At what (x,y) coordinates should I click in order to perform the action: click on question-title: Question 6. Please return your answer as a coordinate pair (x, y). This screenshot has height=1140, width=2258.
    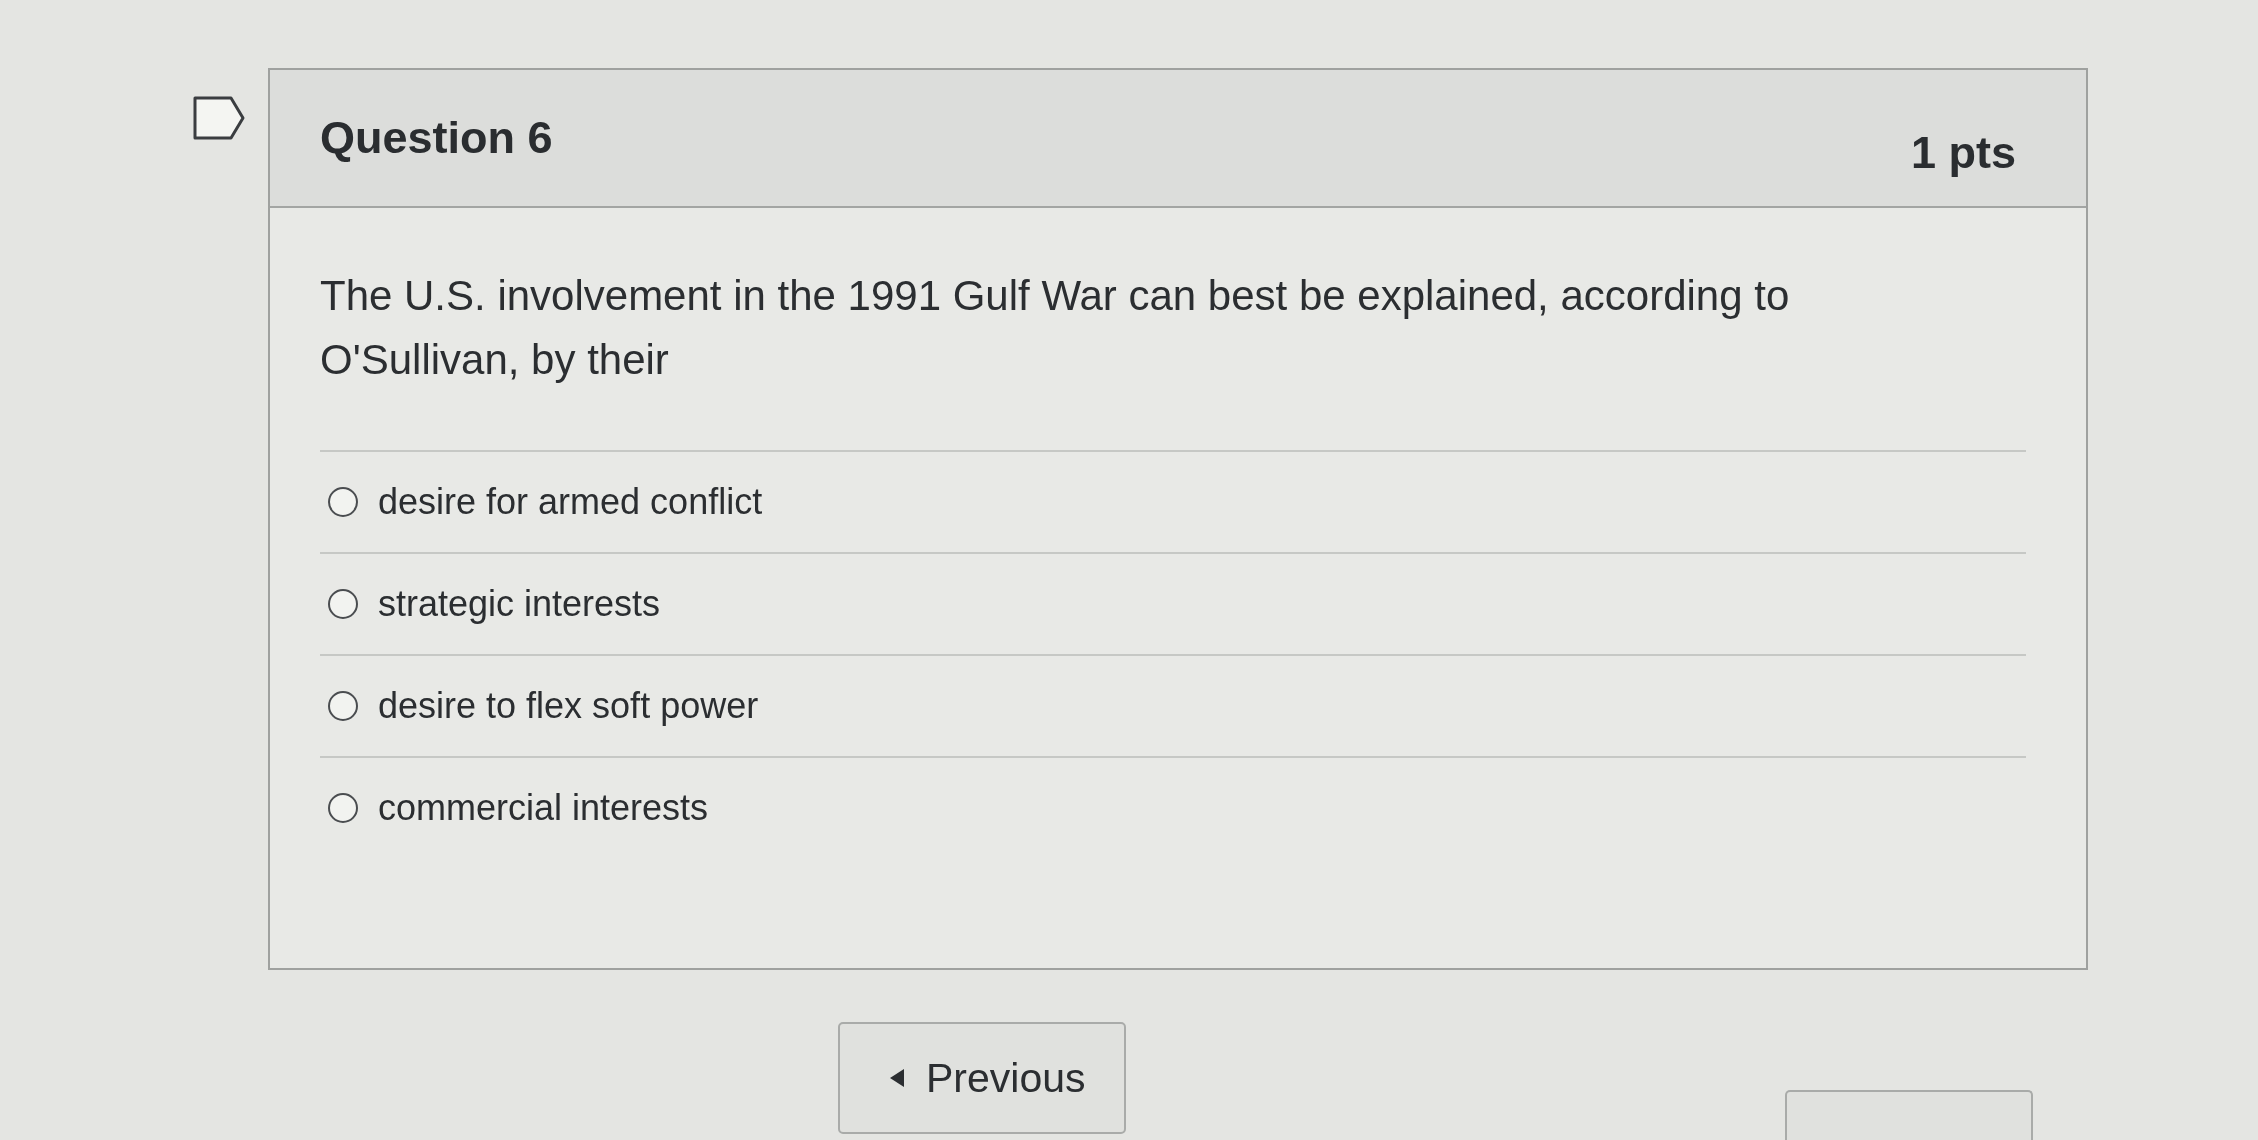
    Looking at the image, I should click on (436, 138).